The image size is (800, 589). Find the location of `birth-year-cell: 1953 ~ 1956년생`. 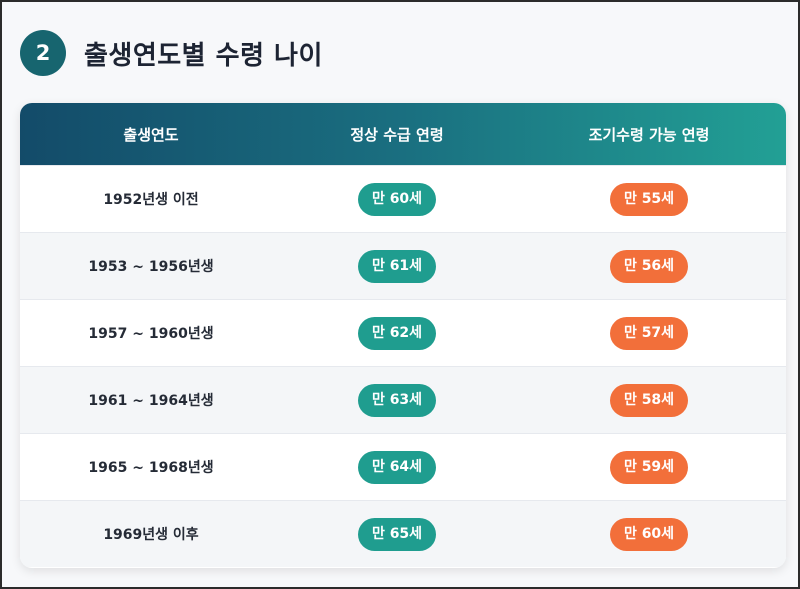

birth-year-cell: 1953 ~ 1956년생 is located at coordinates (151, 267).